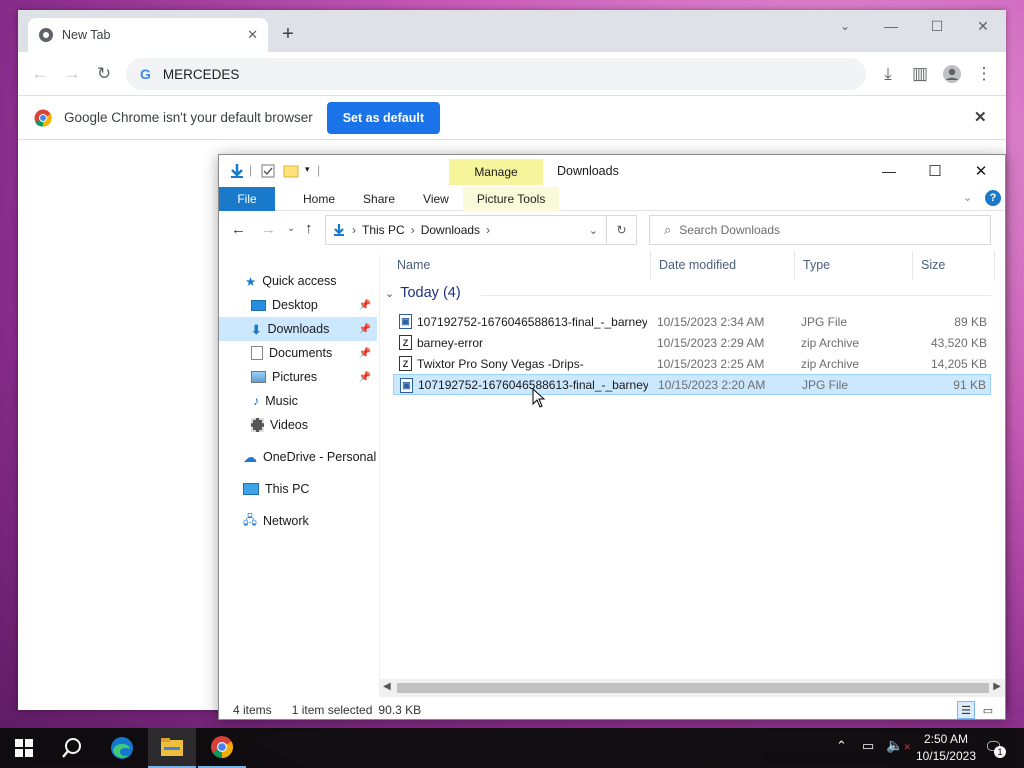  Describe the element at coordinates (980, 117) in the screenshot. I see `close-infobar-icon: ✕` at that location.